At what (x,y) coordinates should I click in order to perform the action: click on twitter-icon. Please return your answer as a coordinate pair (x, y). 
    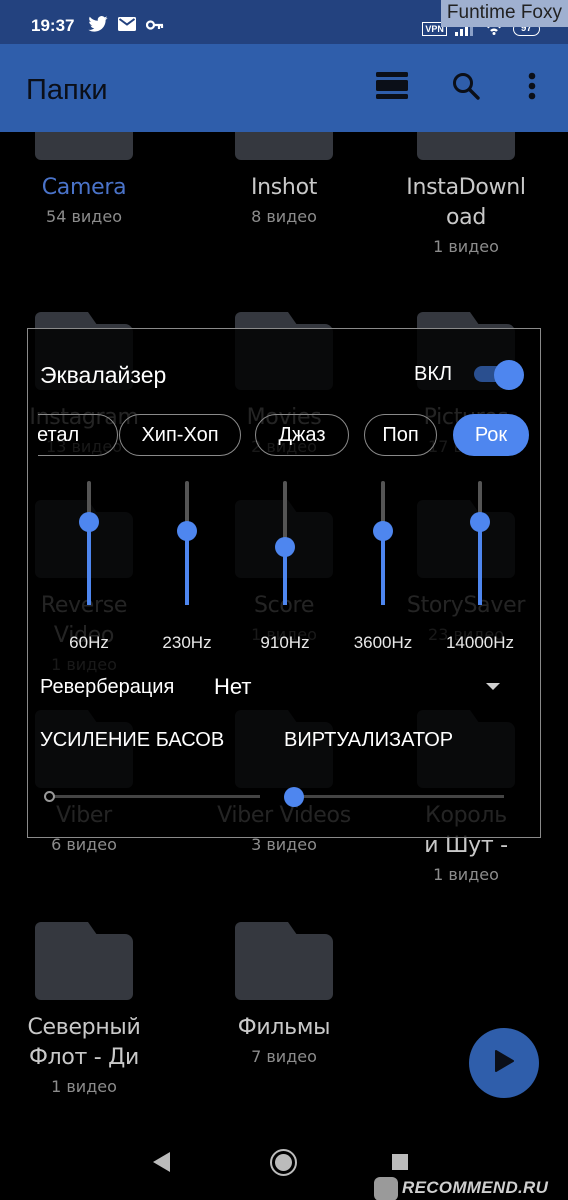
    Looking at the image, I should click on (98, 26).